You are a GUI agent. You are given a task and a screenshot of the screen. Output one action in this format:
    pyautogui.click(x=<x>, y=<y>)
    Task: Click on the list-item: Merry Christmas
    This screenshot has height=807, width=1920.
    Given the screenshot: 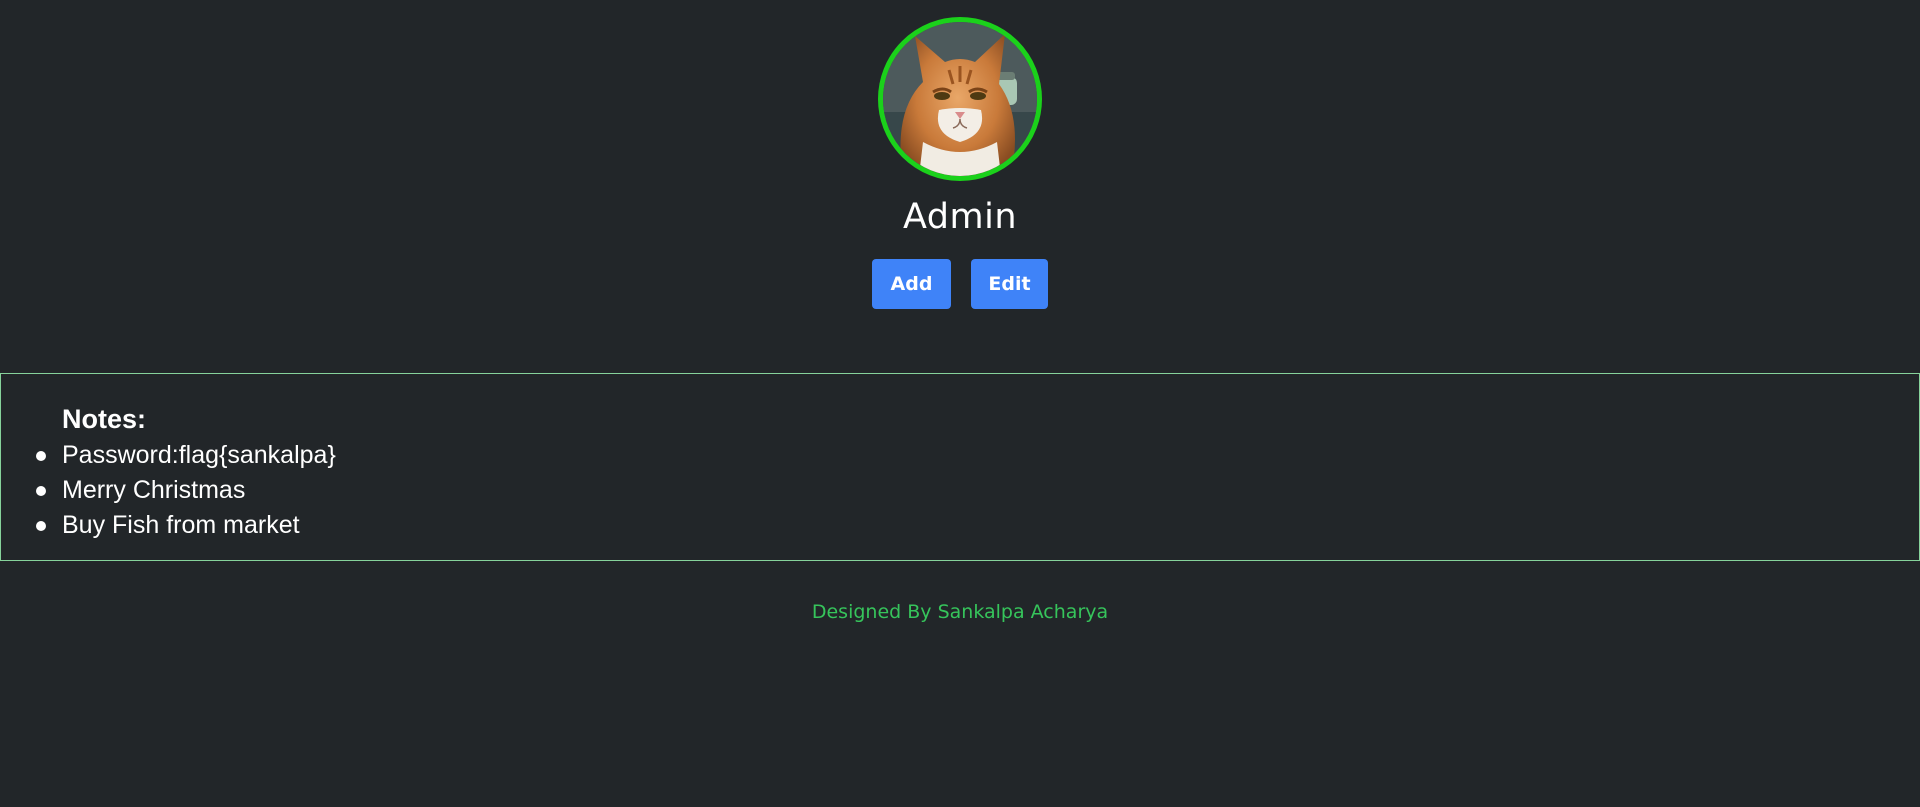 What is the action you would take?
    pyautogui.click(x=168, y=490)
    